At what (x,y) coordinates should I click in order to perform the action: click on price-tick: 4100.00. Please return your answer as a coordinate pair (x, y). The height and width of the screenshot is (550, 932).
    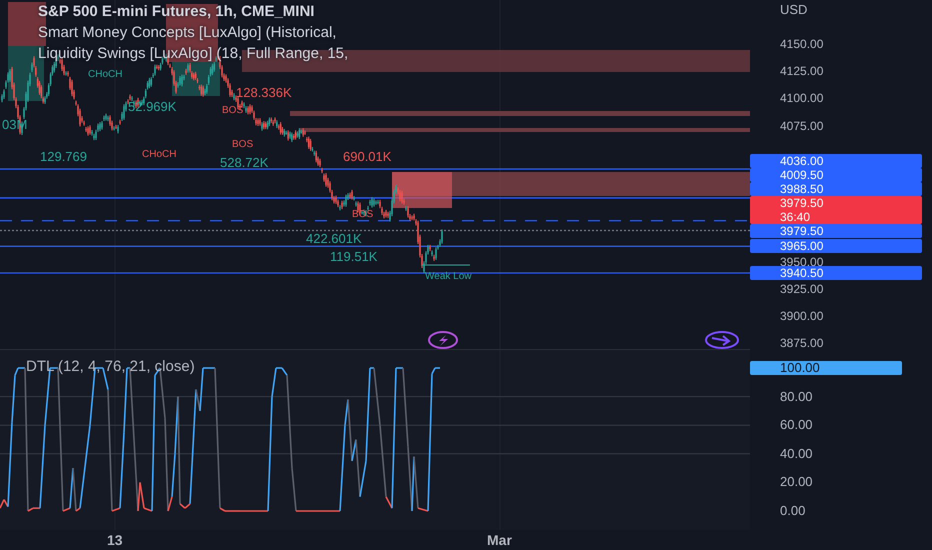
    Looking at the image, I should click on (802, 98).